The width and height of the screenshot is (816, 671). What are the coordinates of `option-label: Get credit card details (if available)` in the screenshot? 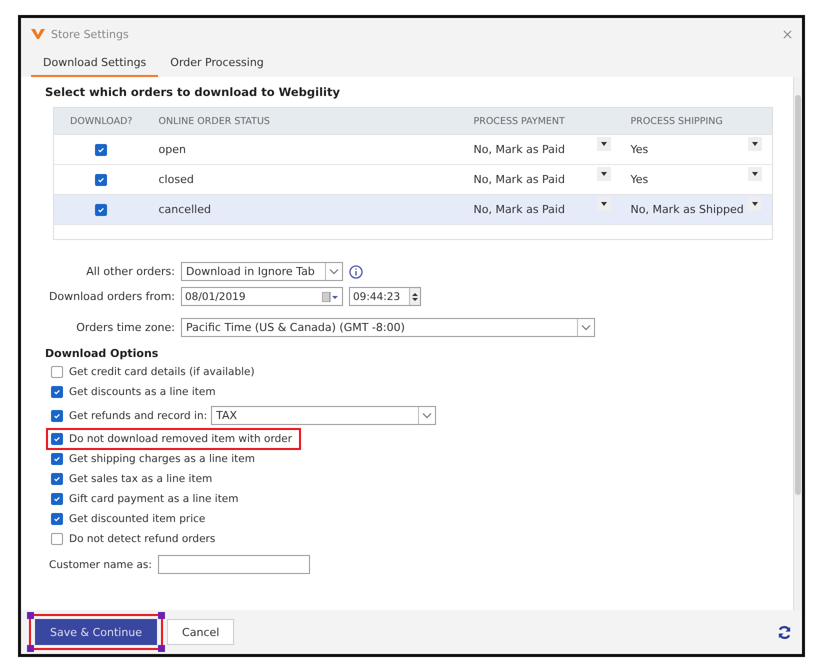 It's located at (162, 372).